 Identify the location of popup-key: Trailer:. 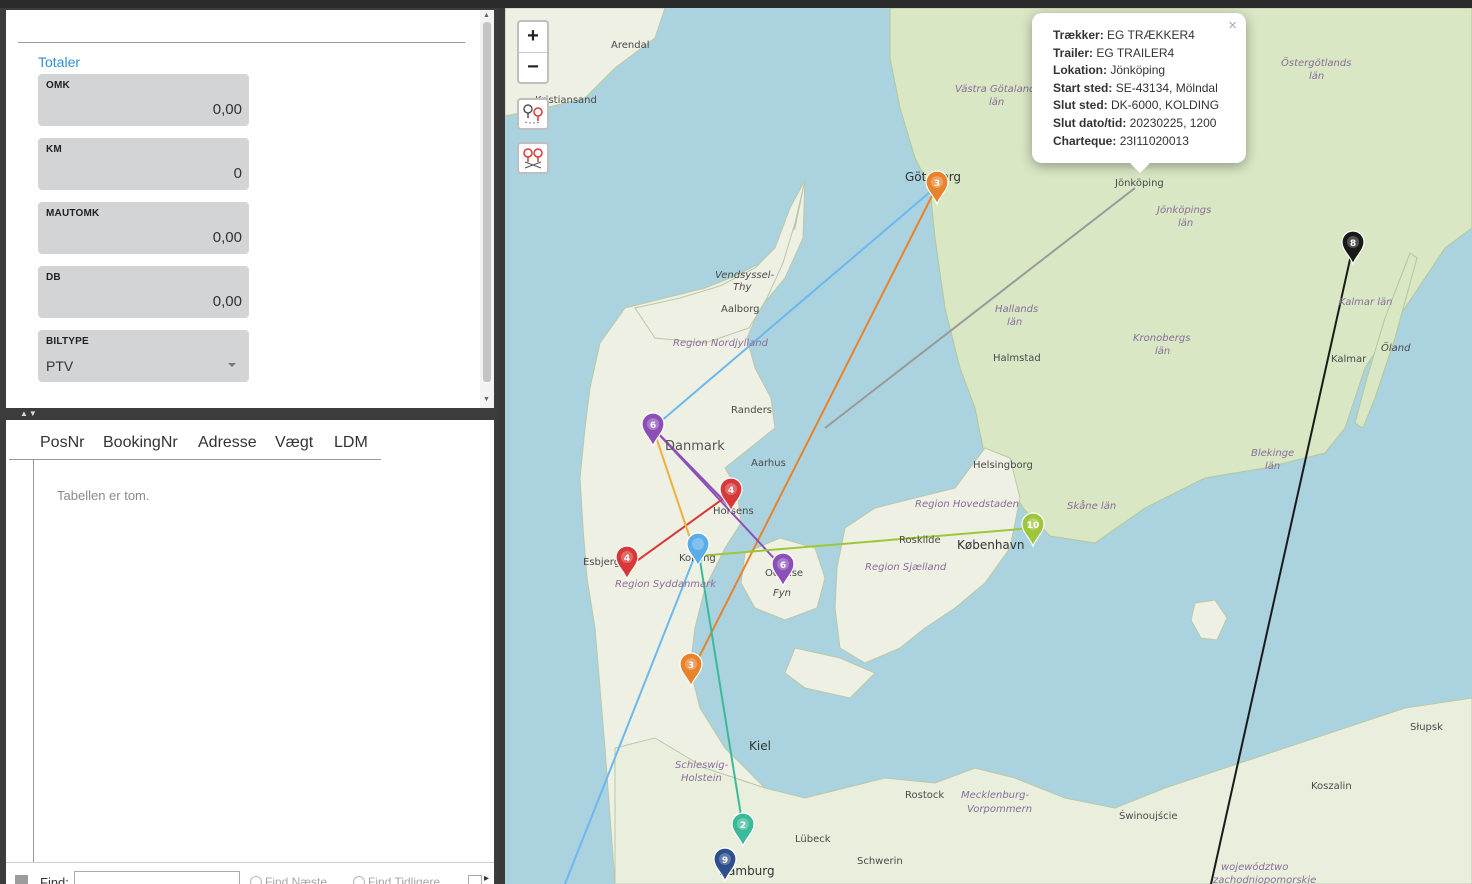
(1073, 52).